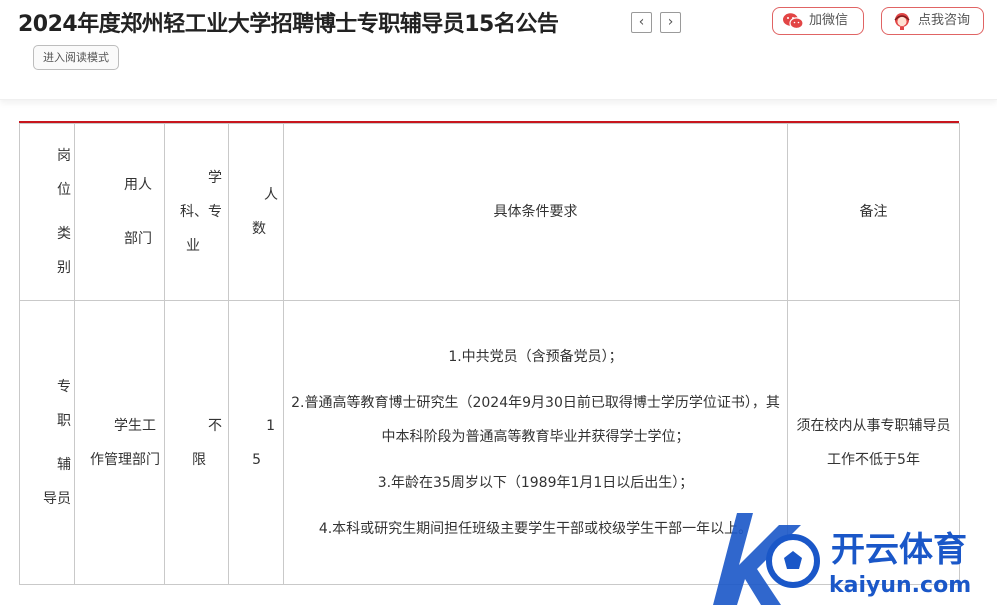 This screenshot has height=612, width=997. I want to click on header-category: 岗 位 类 别, so click(47, 212).